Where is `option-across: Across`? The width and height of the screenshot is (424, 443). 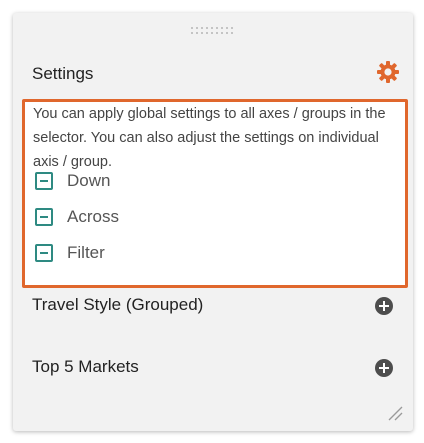 option-across: Across is located at coordinates (133, 219).